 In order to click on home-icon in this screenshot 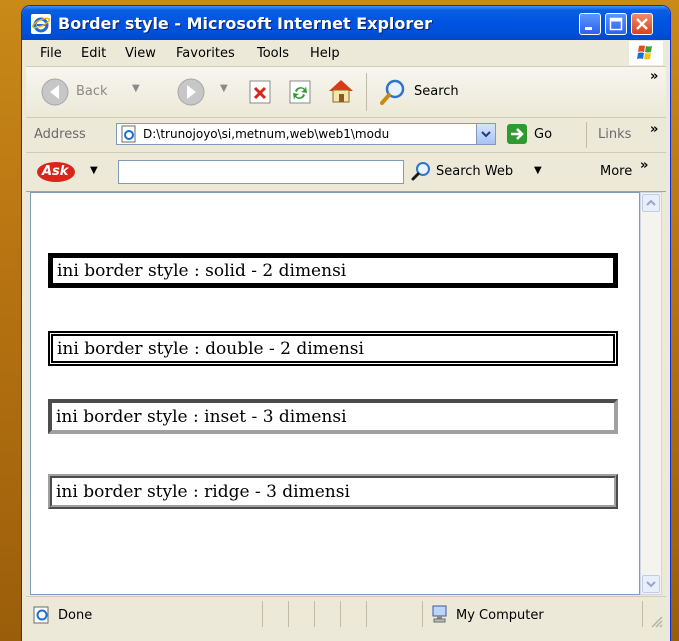, I will do `click(341, 91)`.